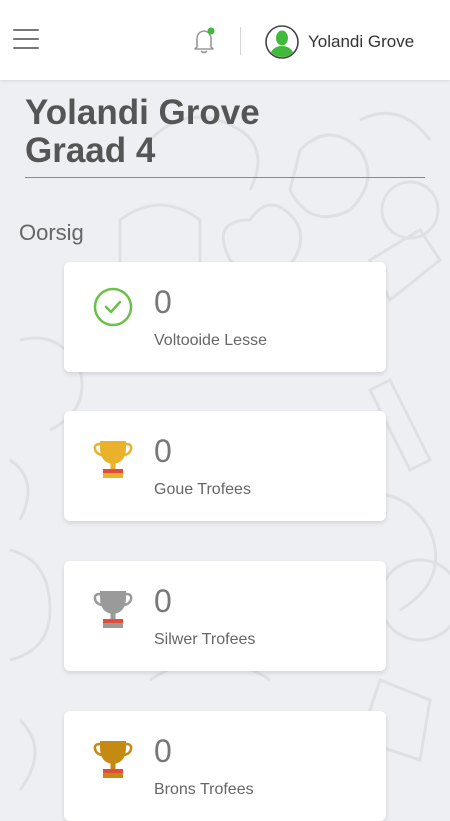 This screenshot has height=821, width=450. Describe the element at coordinates (113, 759) in the screenshot. I see `bronze-trophy-icon` at that location.